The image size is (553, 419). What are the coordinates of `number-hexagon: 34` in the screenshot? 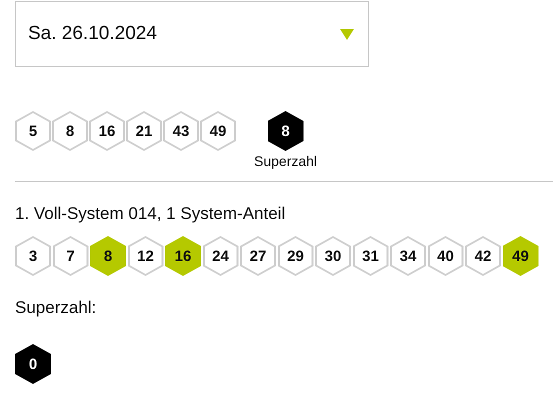 It's located at (408, 256).